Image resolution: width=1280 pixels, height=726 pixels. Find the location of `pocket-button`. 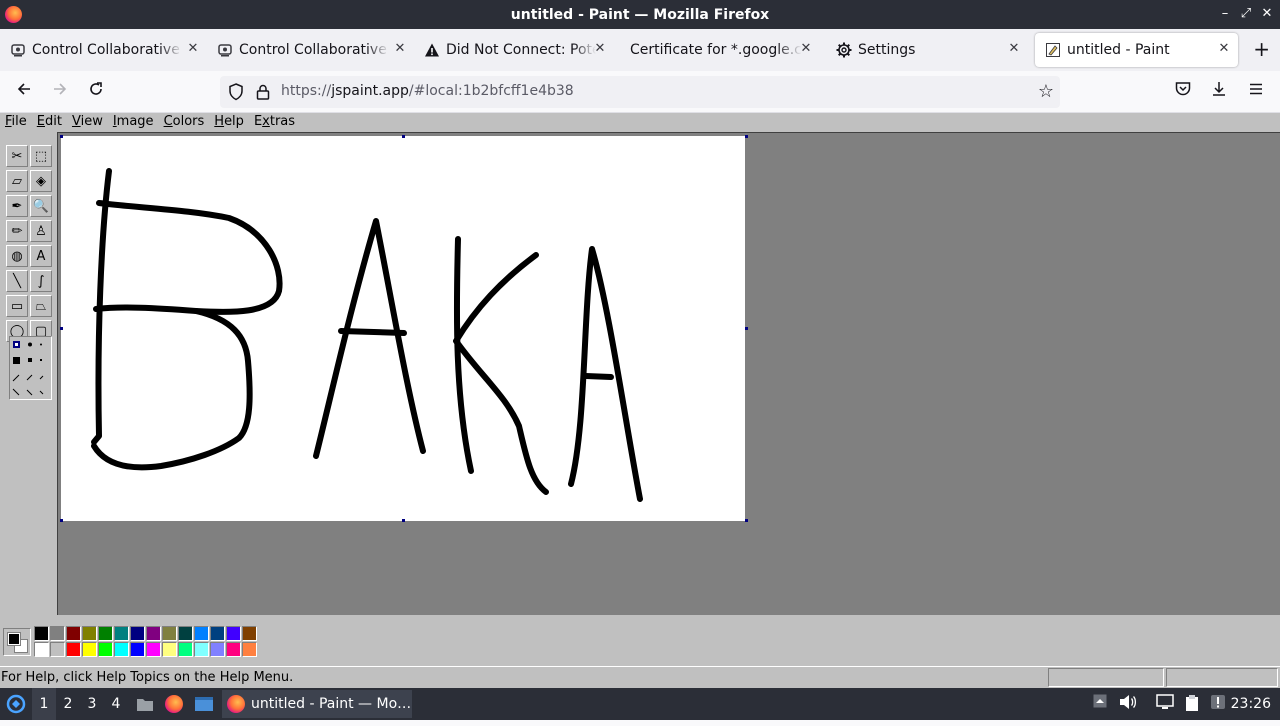

pocket-button is located at coordinates (1183, 92).